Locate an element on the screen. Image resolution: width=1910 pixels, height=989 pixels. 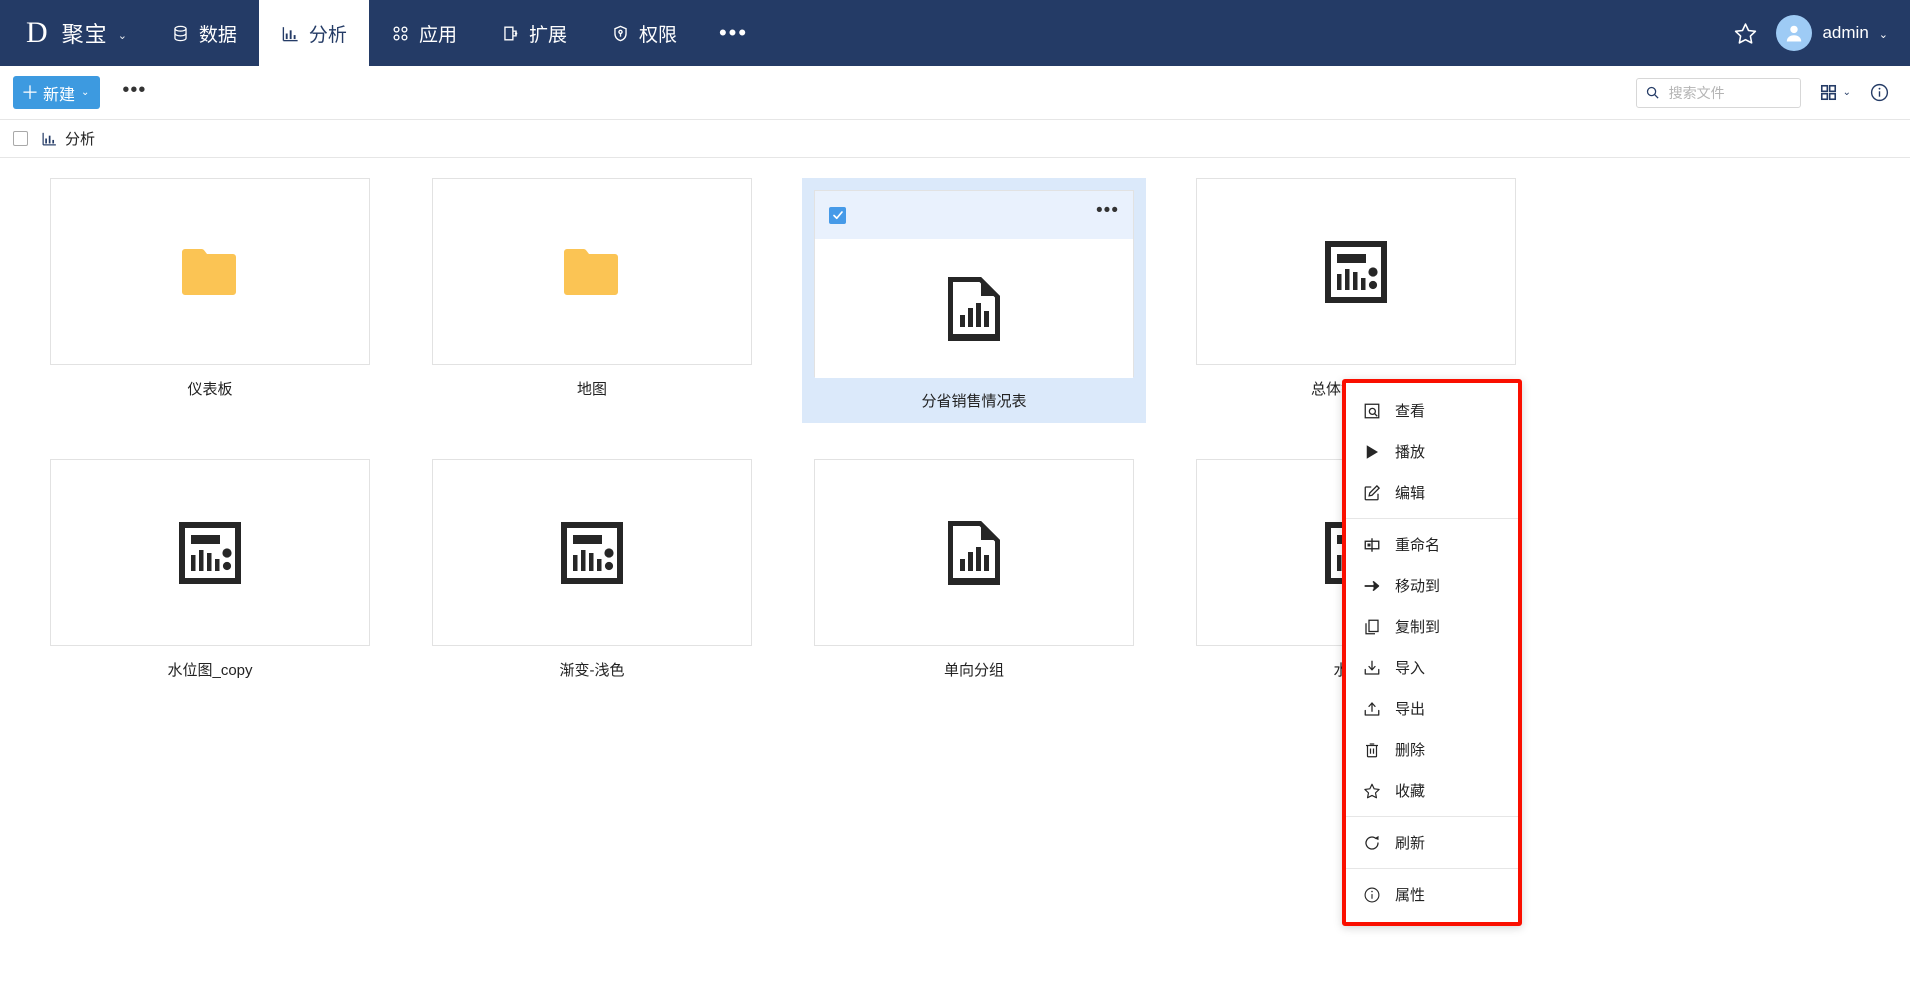
file-card-gradient-light: 渐变-浅色 is located at coordinates (592, 569).